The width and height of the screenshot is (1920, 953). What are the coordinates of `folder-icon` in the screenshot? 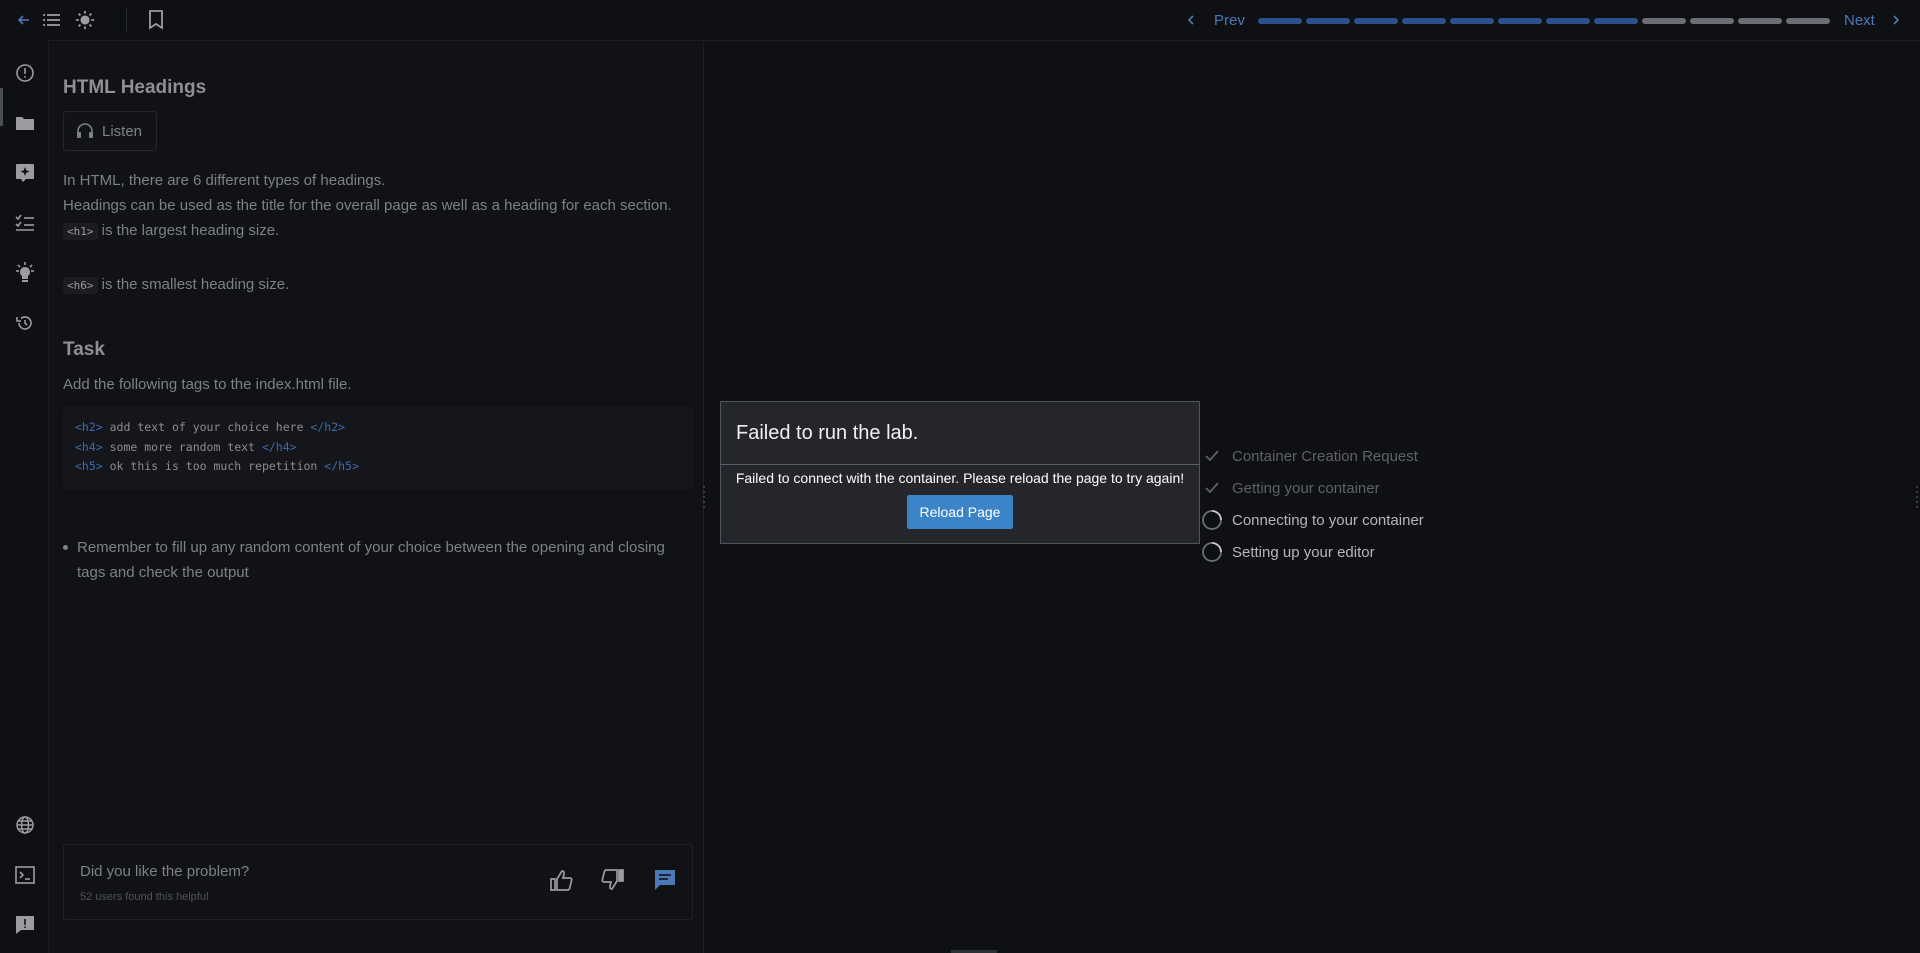 It's located at (25, 123).